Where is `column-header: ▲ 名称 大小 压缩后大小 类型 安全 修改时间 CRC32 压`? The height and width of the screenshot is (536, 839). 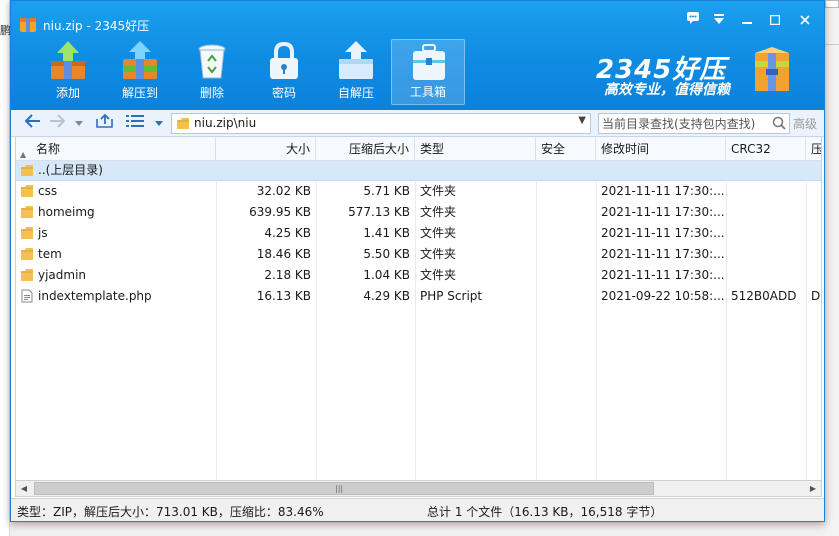
column-header: ▲ 名称 大小 压缩后大小 类型 安全 修改时间 CRC32 压 is located at coordinates (418, 149).